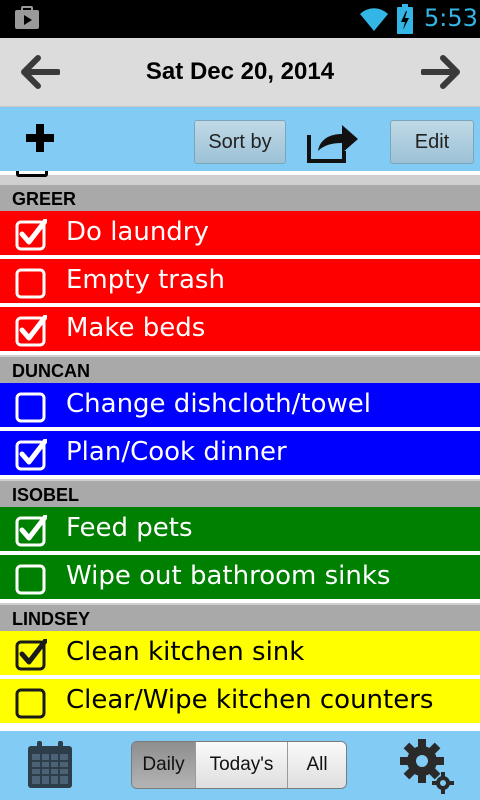  I want to click on list-scroll-edge, so click(240, 177).